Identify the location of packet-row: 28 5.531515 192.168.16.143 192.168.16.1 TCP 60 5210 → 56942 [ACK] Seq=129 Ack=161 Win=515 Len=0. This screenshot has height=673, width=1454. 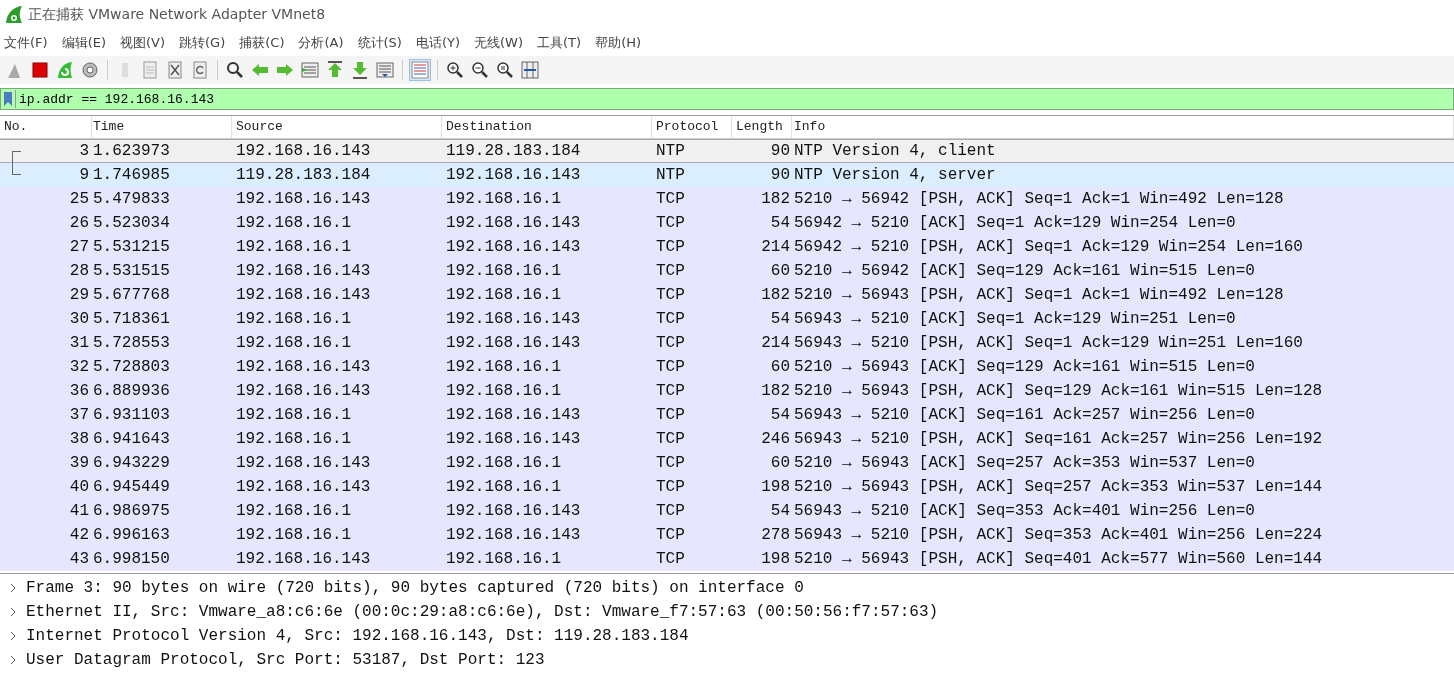
(727, 271).